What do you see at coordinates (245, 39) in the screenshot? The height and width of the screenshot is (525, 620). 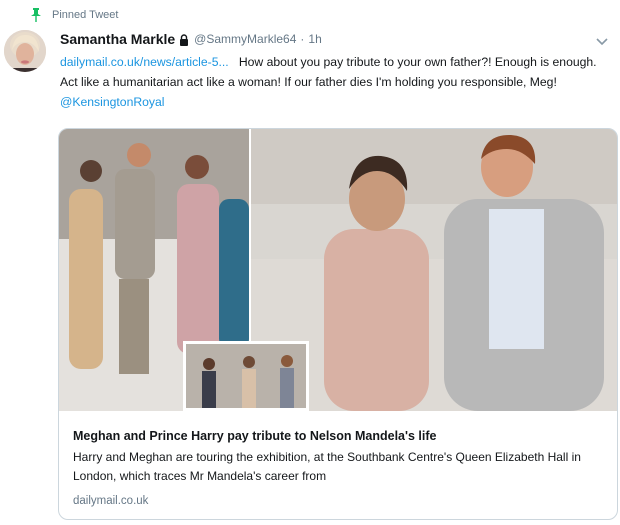 I see `author-handle: @SammyMarkle64` at bounding box center [245, 39].